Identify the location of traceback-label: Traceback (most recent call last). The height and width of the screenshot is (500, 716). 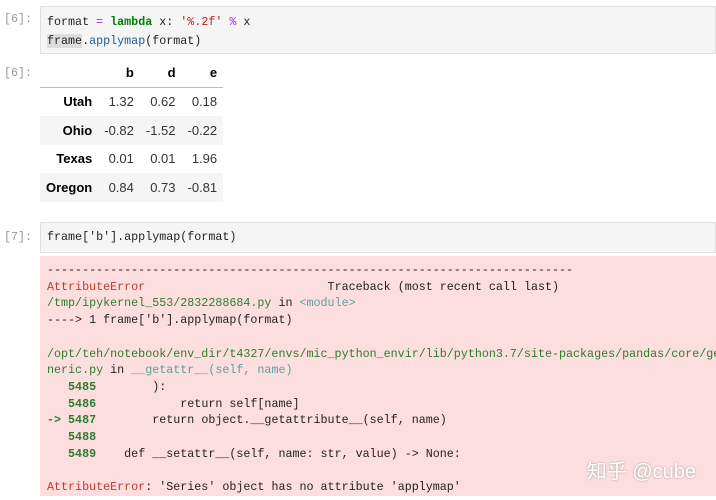
(352, 286).